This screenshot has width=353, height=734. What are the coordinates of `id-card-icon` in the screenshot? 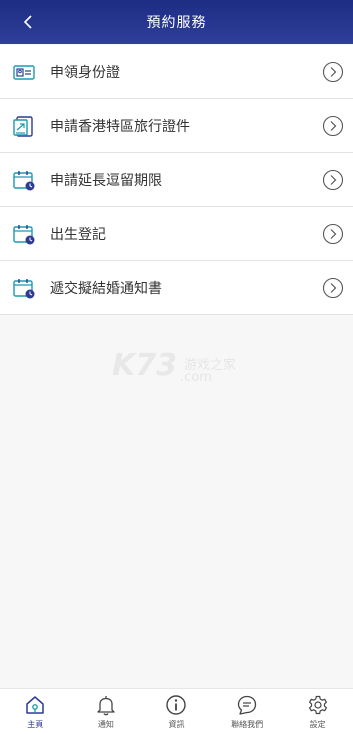 It's located at (24, 72).